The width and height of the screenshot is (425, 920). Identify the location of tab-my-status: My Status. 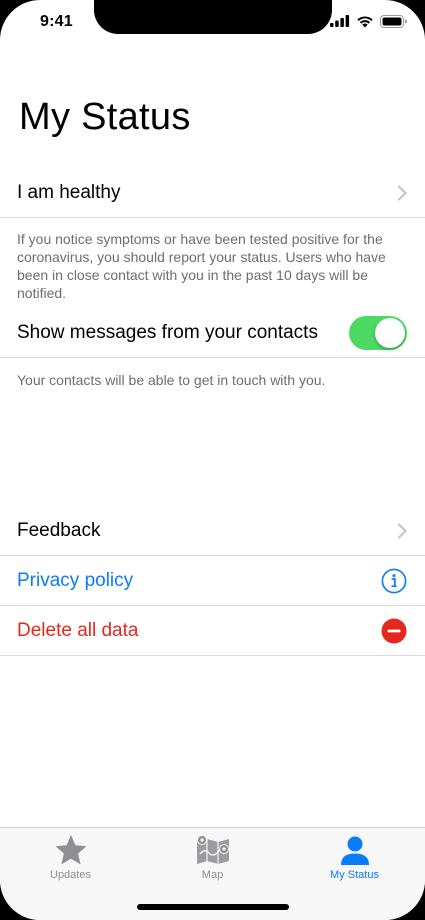
(354, 858).